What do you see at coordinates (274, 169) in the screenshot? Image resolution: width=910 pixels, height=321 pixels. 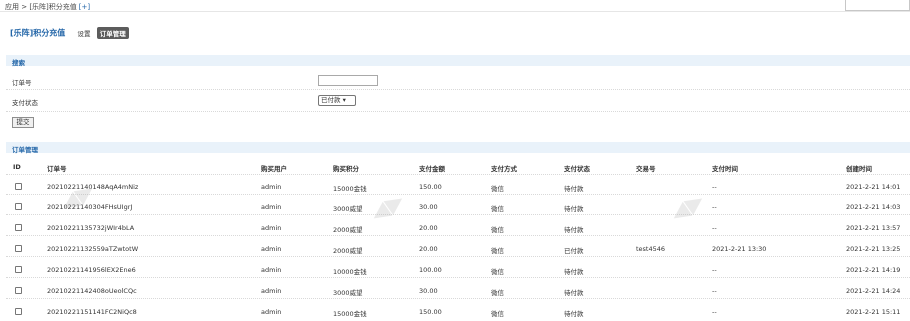 I see `col-user: 购买用户` at bounding box center [274, 169].